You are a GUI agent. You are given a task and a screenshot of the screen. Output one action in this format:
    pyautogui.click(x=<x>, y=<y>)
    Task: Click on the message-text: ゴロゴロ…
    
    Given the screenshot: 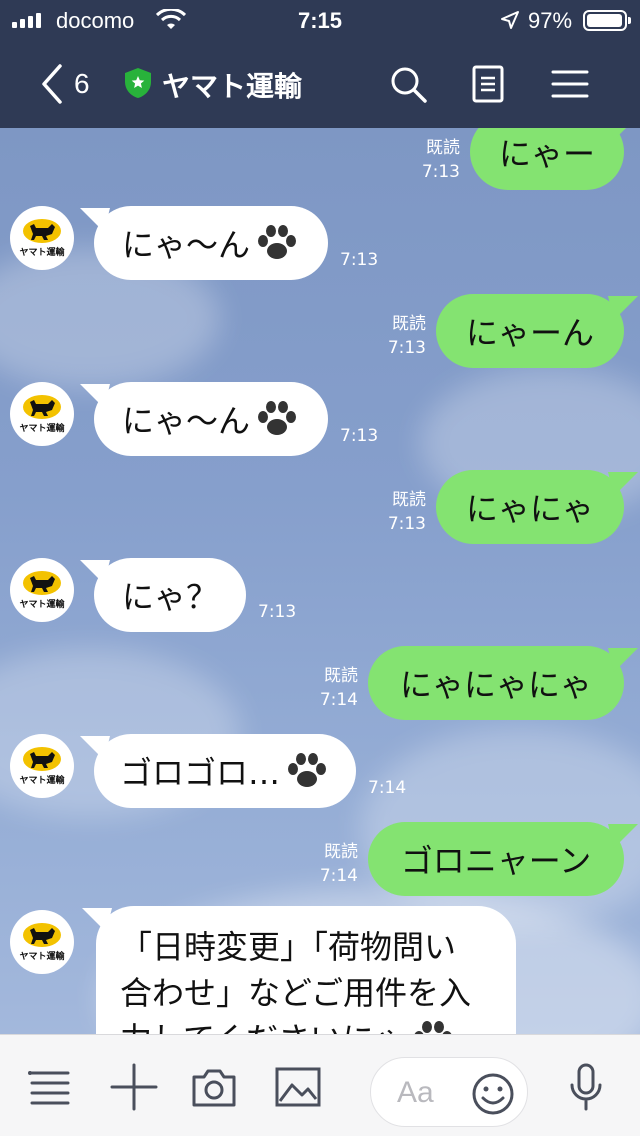 What is the action you would take?
    pyautogui.click(x=199, y=773)
    